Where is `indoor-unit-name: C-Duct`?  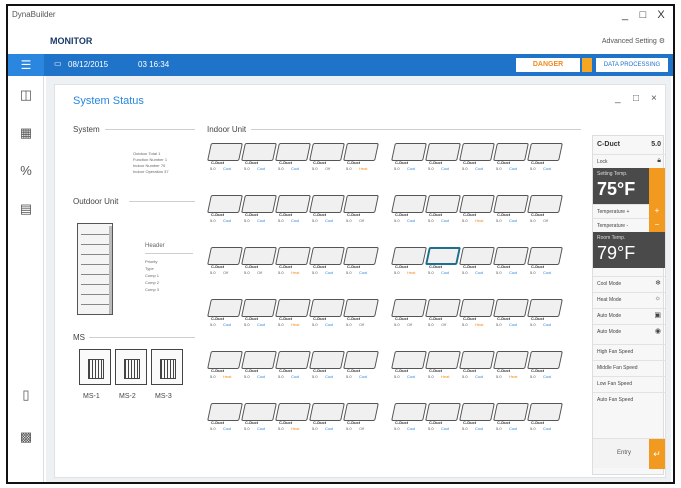
indoor-unit-name: C-Duct is located at coordinates (402, 214).